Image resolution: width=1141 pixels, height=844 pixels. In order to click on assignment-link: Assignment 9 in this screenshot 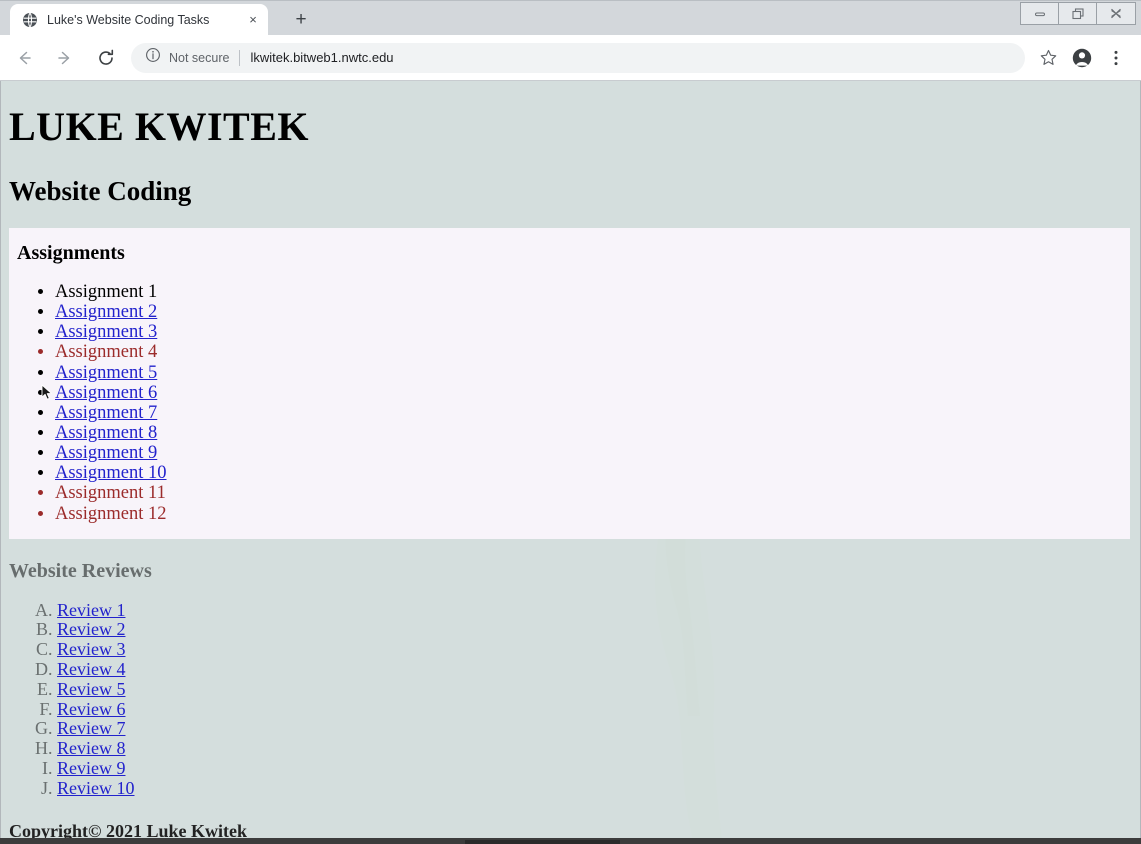, I will do `click(106, 453)`.